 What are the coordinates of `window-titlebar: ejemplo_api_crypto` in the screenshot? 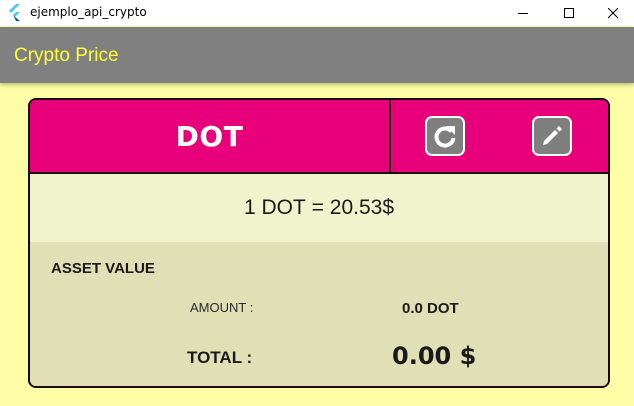 It's located at (317, 13).